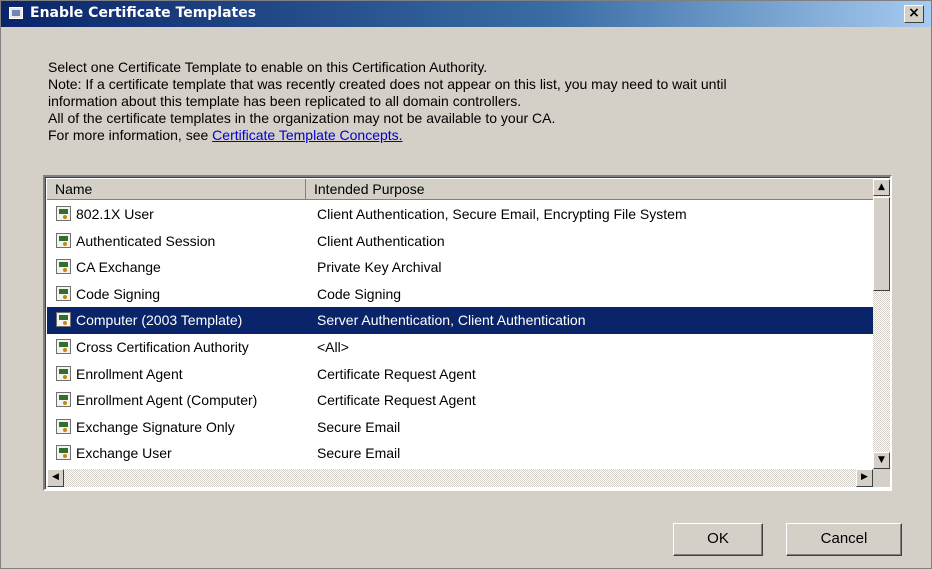 This screenshot has height=569, width=932. I want to click on list-header: Name Intended Purpose, so click(460, 189).